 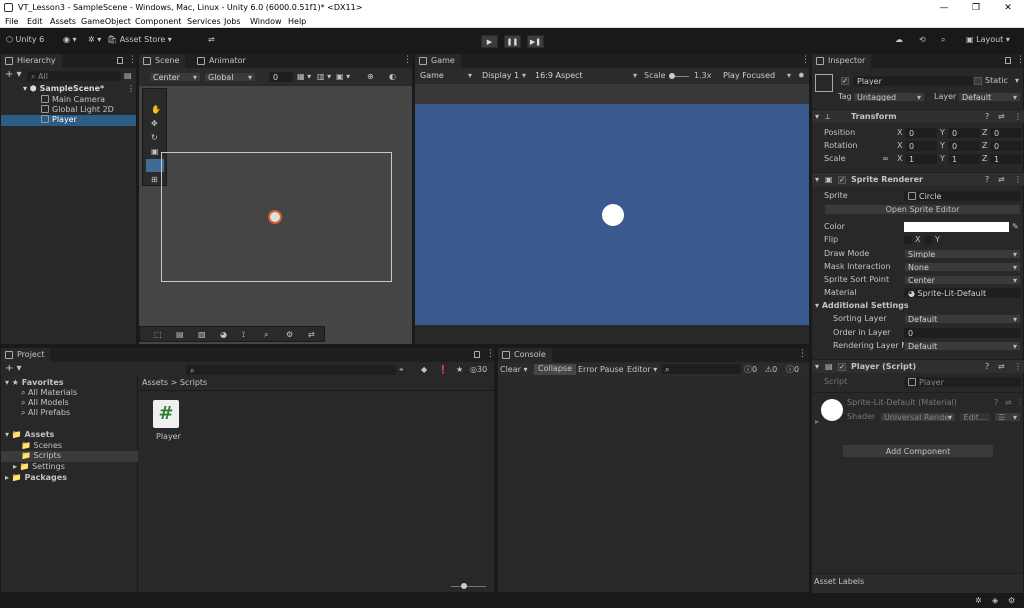 What do you see at coordinates (672, 76) in the screenshot?
I see `scale-slider-thumb` at bounding box center [672, 76].